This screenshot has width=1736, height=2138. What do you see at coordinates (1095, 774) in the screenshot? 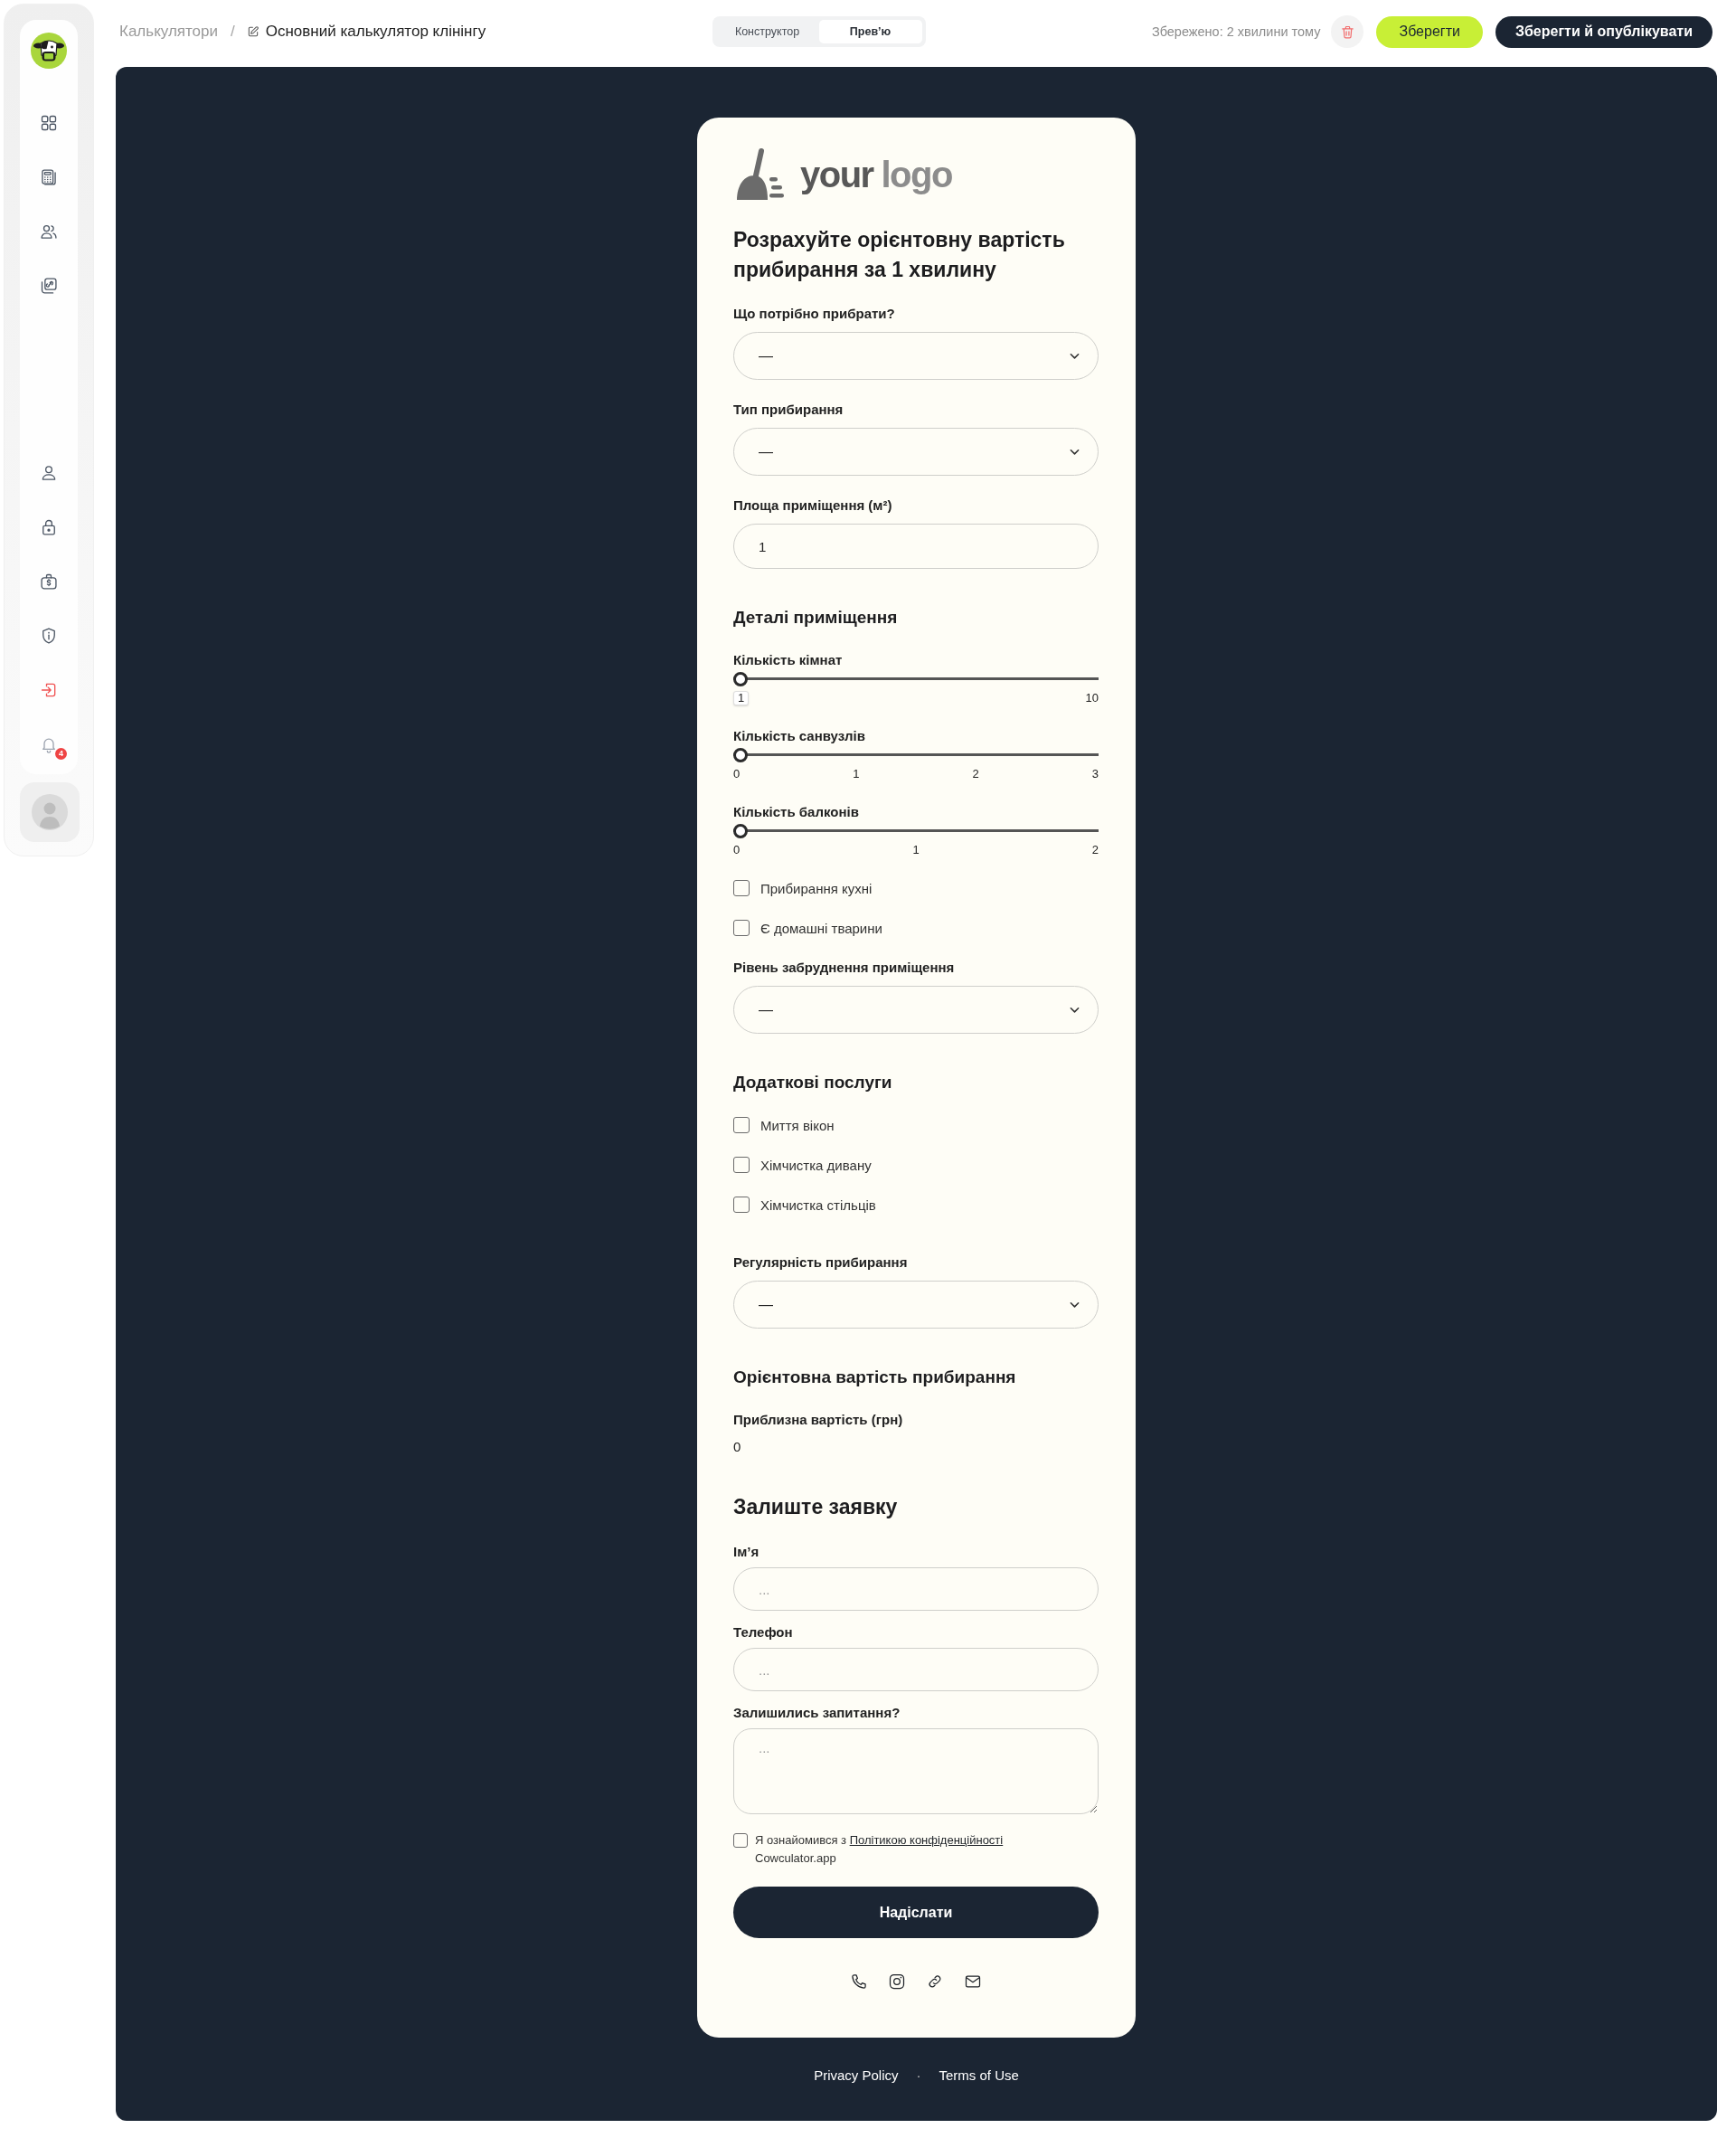
I see `slider-tick-label: 3` at bounding box center [1095, 774].